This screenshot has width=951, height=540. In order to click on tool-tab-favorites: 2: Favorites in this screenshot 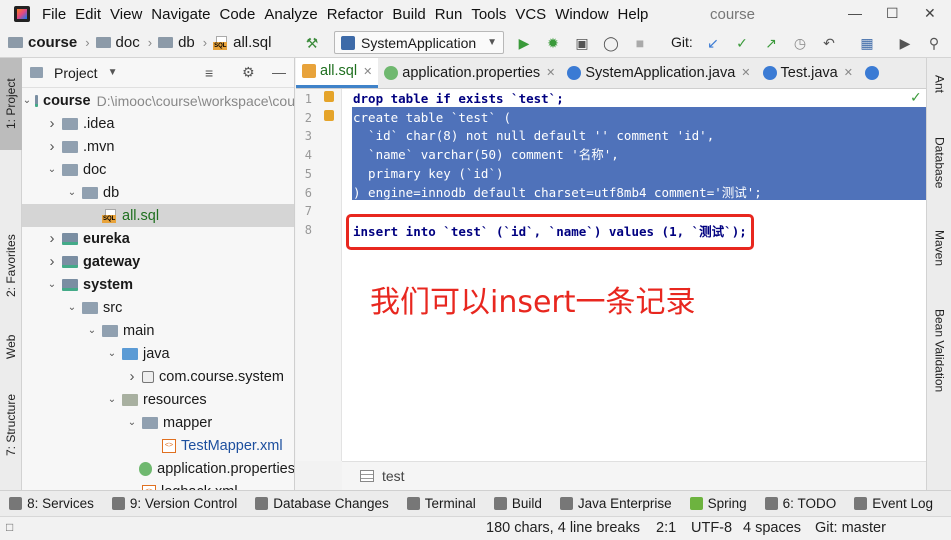, I will do `click(11, 266)`.